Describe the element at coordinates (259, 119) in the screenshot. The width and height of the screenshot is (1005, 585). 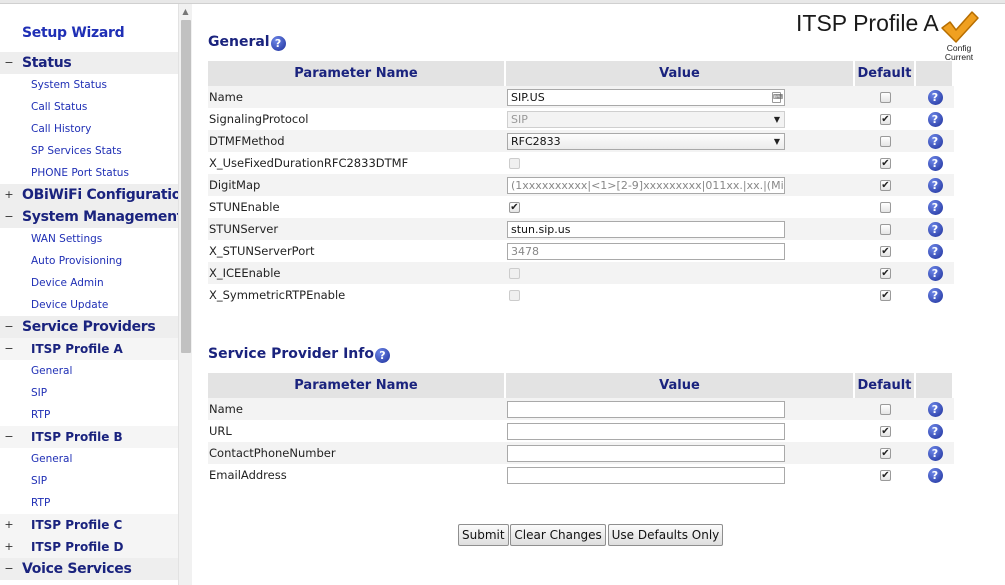
I see `parameter-name-signaling-protocol: SignalingProtocol` at that location.